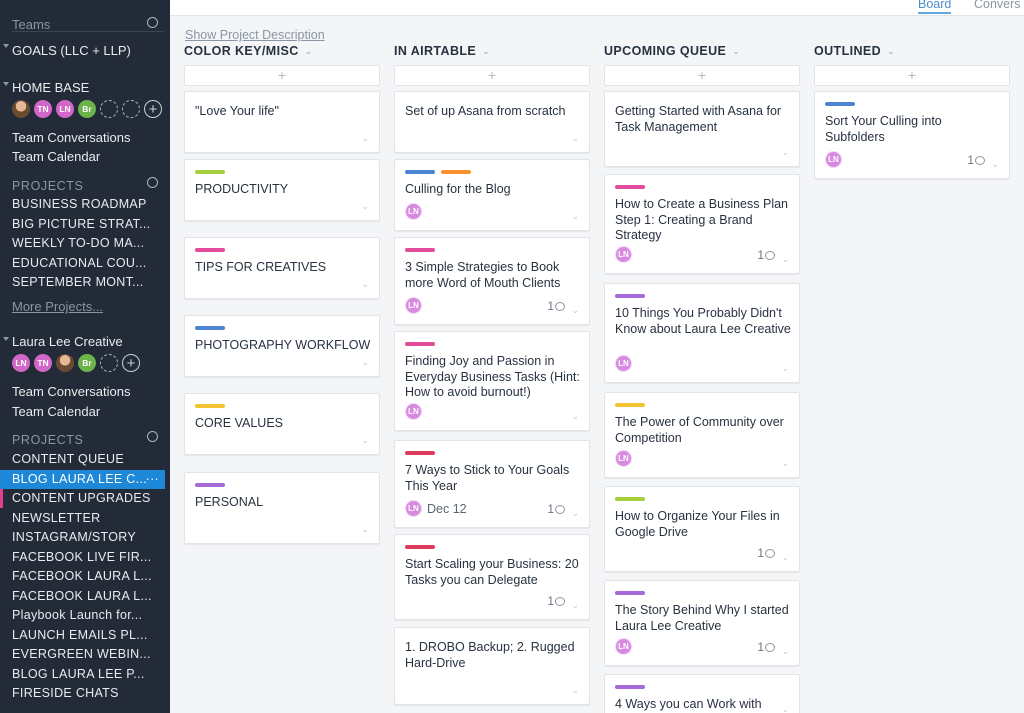 The width and height of the screenshot is (1024, 713). Describe the element at coordinates (282, 508) in the screenshot. I see `task-card: PERSONAL ⌄` at that location.